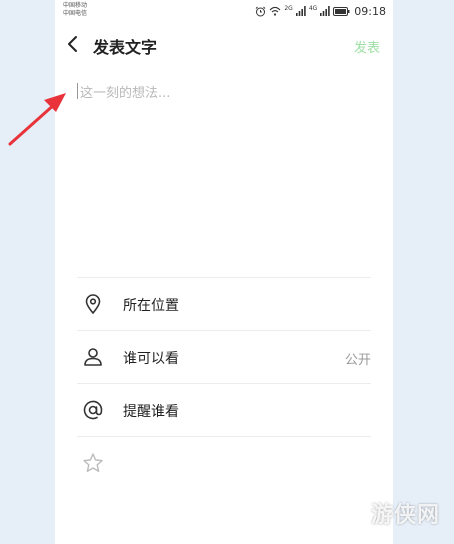 Image resolution: width=454 pixels, height=544 pixels. What do you see at coordinates (151, 306) in the screenshot?
I see `option-location-label: 所在位置` at bounding box center [151, 306].